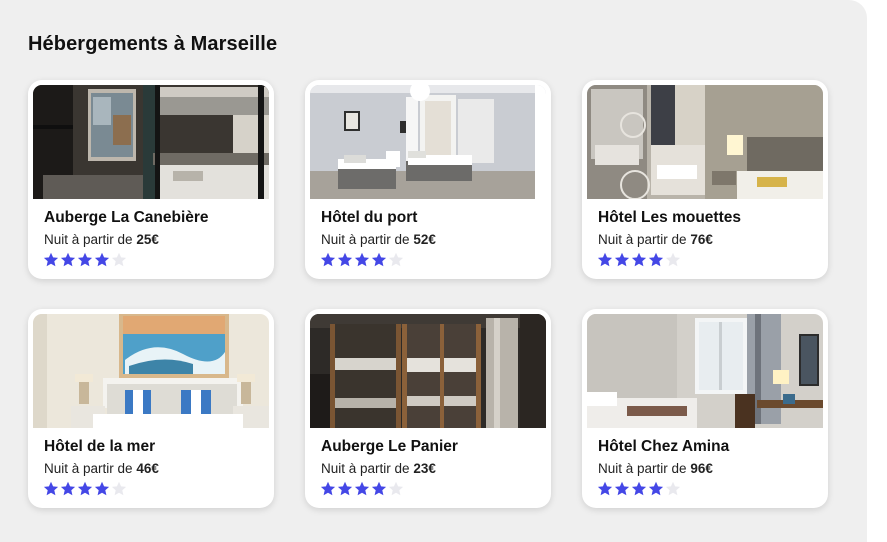 The width and height of the screenshot is (887, 542). What do you see at coordinates (698, 468) in the screenshot?
I see `price-value: 96` at bounding box center [698, 468].